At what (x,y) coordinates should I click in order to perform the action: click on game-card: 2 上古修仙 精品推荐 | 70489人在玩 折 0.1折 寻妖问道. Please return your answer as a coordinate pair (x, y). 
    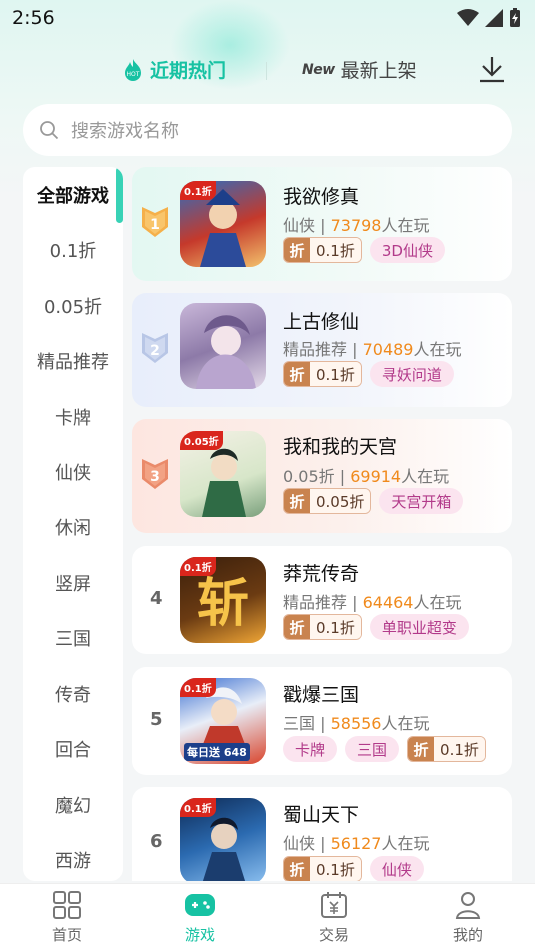
    Looking at the image, I should click on (322, 350).